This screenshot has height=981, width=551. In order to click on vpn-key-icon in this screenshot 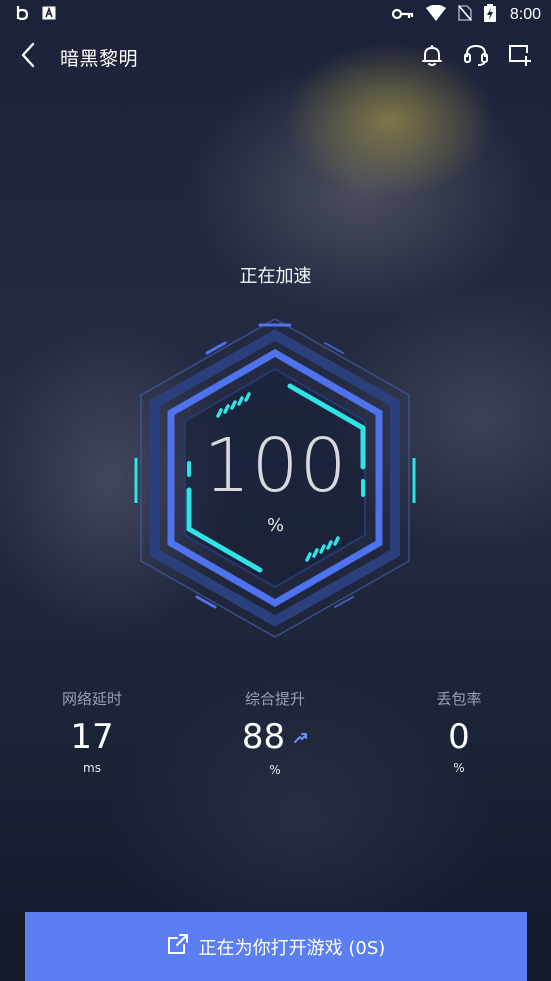, I will do `click(402, 15)`.